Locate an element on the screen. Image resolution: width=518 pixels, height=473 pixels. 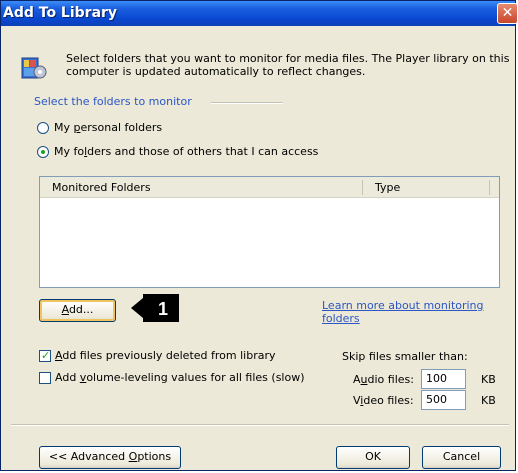
section-separator is located at coordinates (247, 103).